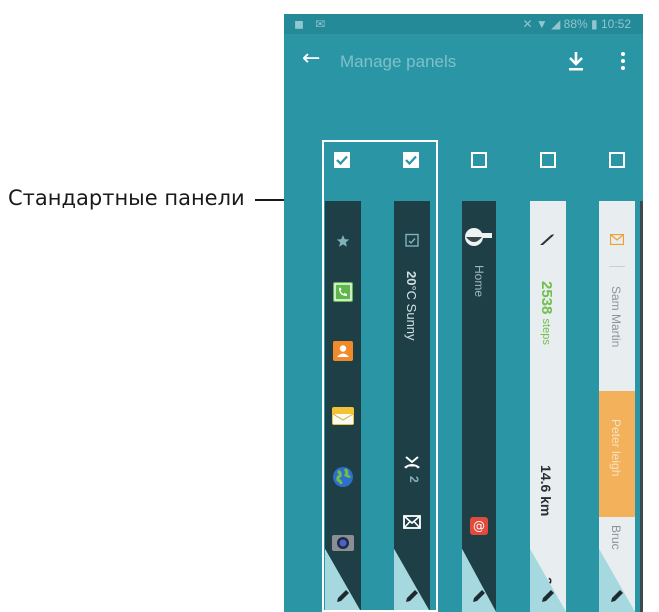  Describe the element at coordinates (312, 24) in the screenshot. I see `status-left-icons: ◼ ✉` at that location.